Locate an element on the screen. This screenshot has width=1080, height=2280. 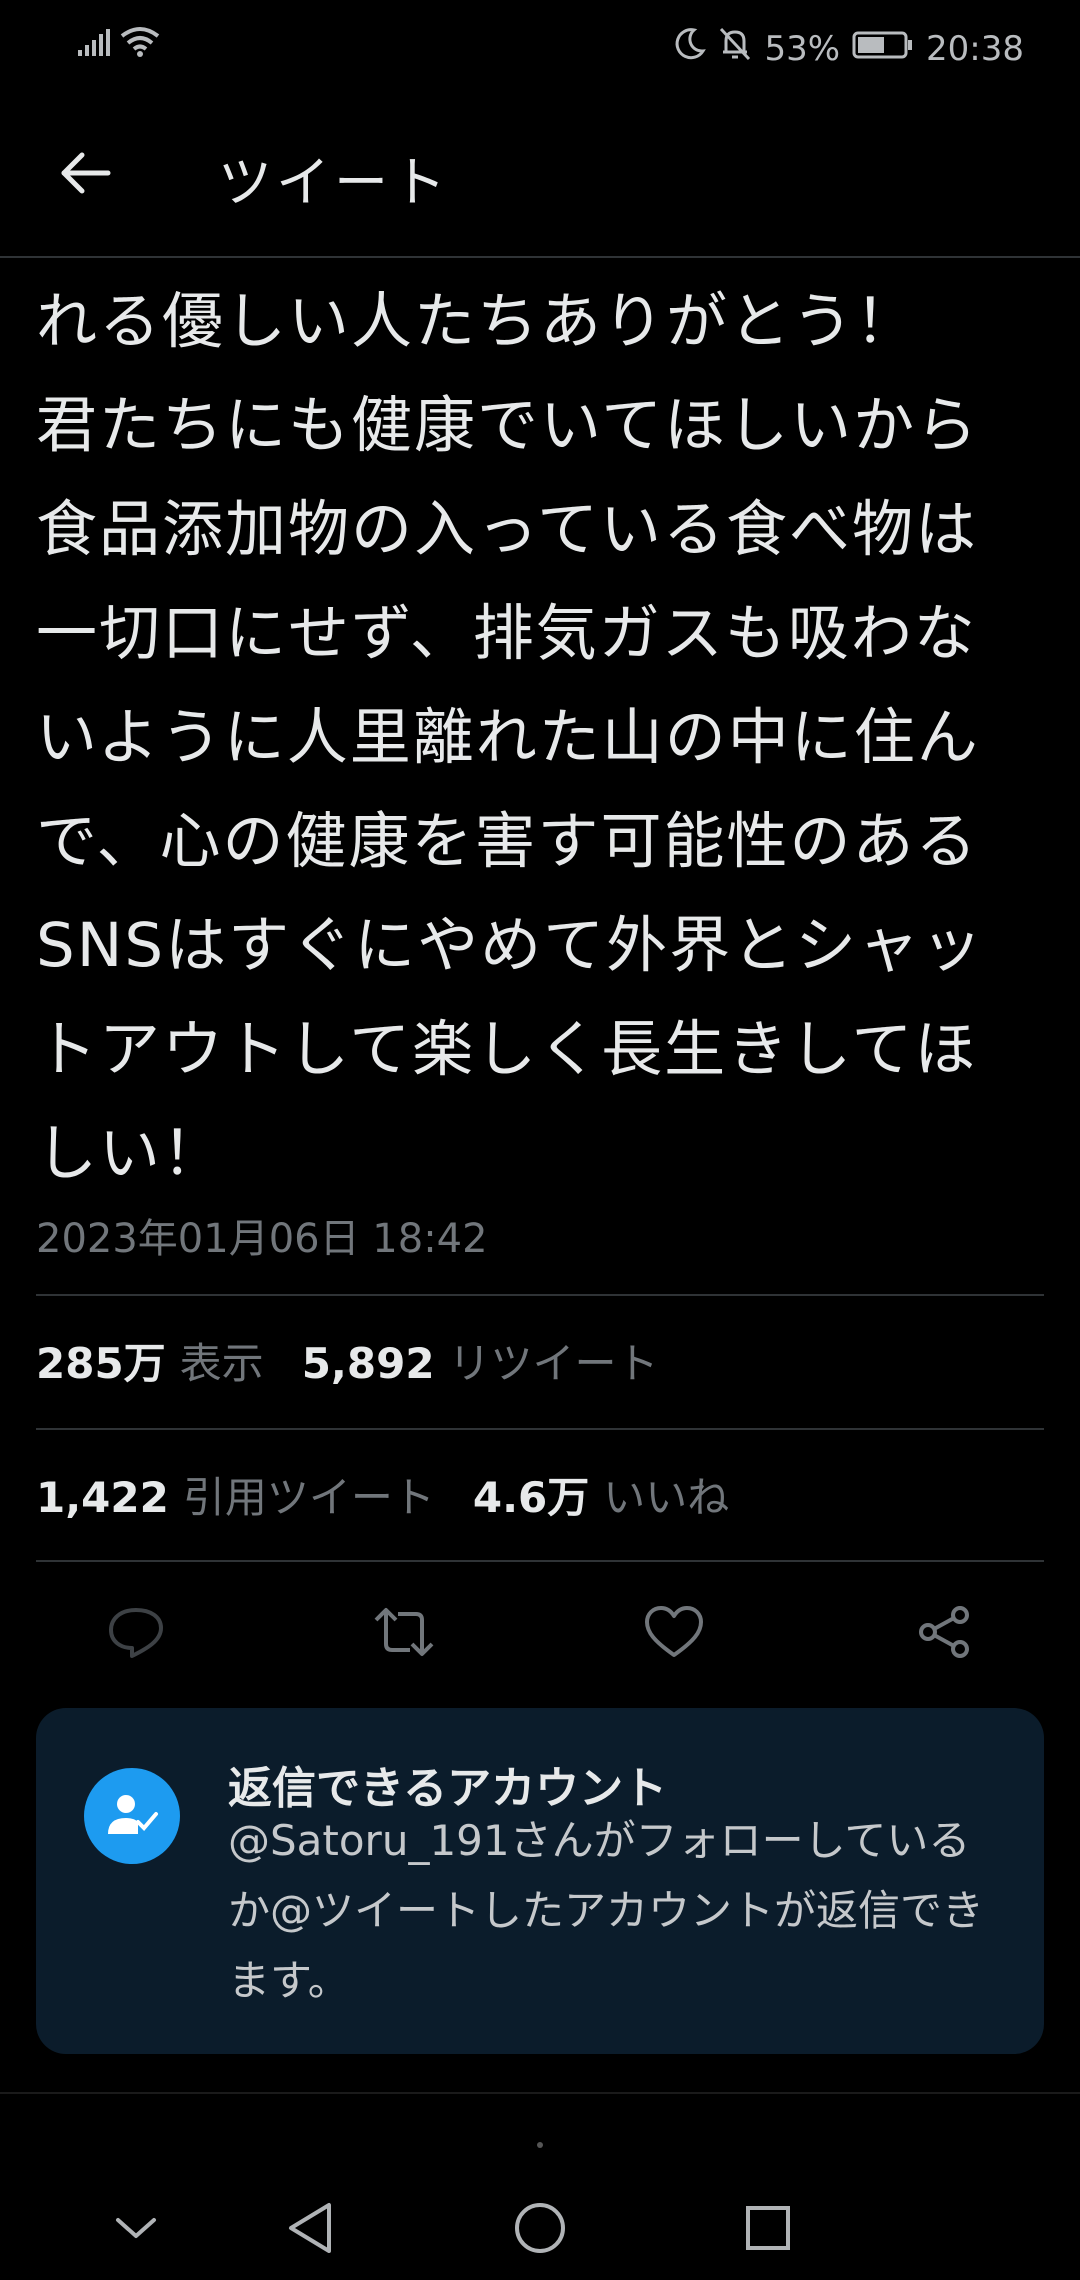
nav-back-button is located at coordinates (310, 2230).